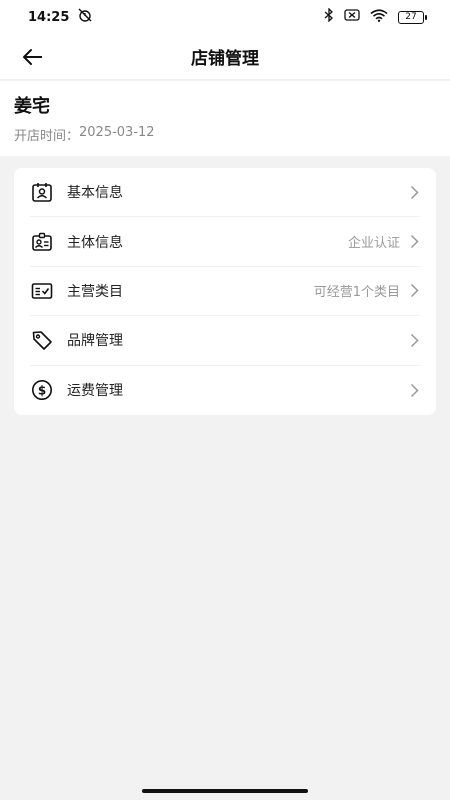 The image size is (450, 800). I want to click on menu-item-main-category: 主营类目 可经营1个类目, so click(225, 292).